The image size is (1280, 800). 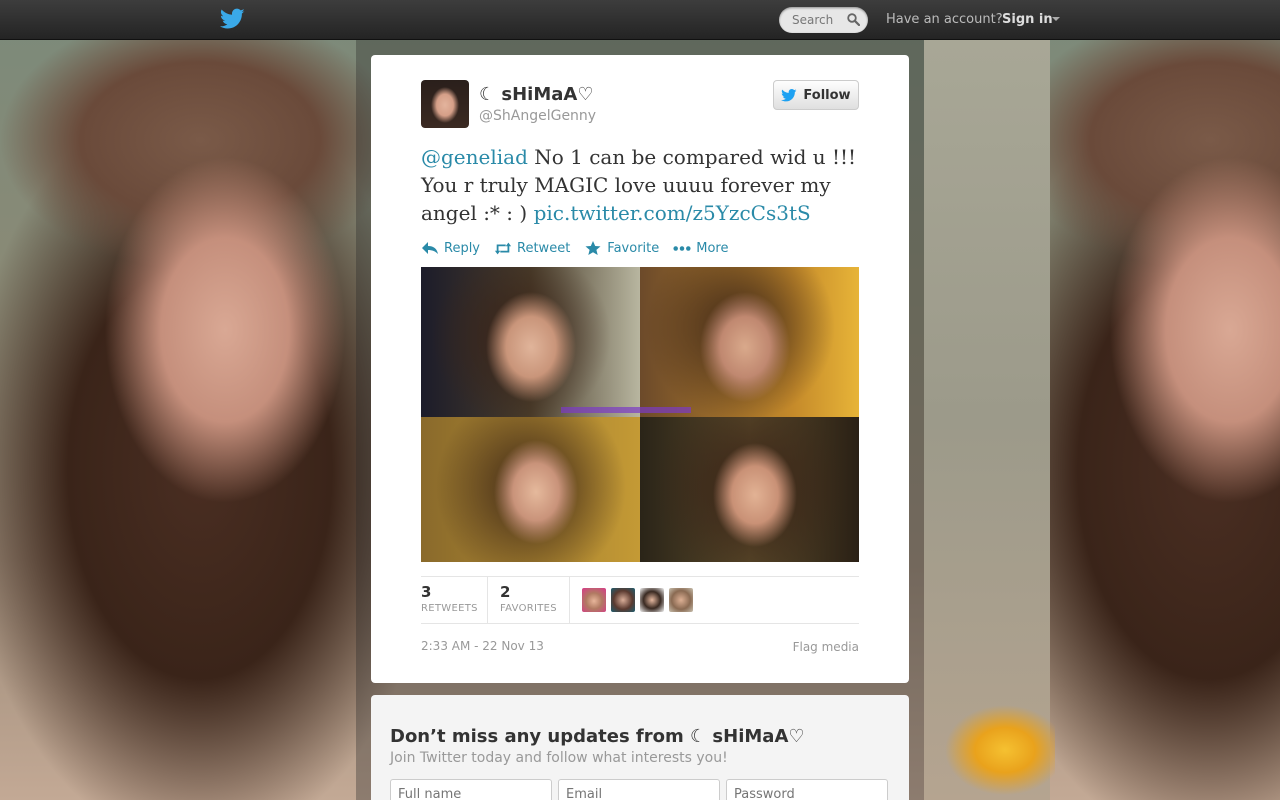 I want to click on media-decoration, so click(x=626, y=410).